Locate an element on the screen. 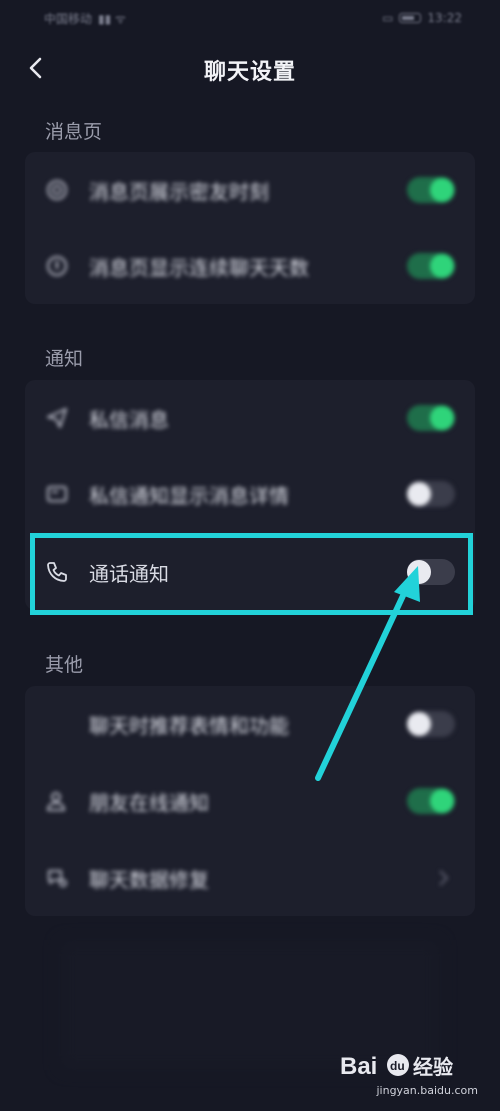 The image size is (500, 1111). header: 聊天设置 is located at coordinates (250, 68).